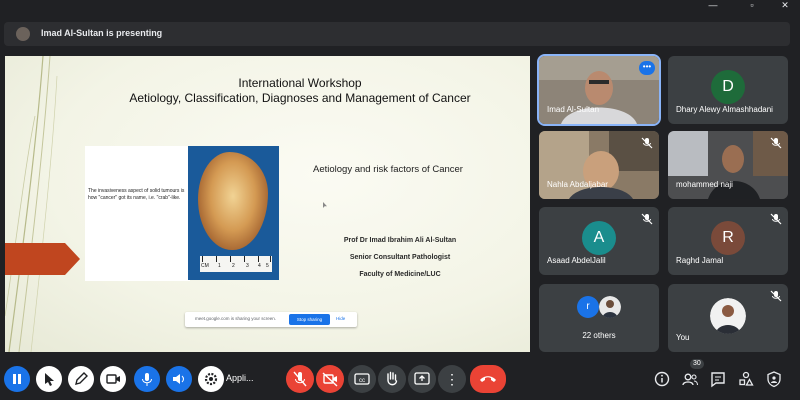 The width and height of the screenshot is (800, 400). I want to click on others-tile: r 22 others, so click(599, 318).